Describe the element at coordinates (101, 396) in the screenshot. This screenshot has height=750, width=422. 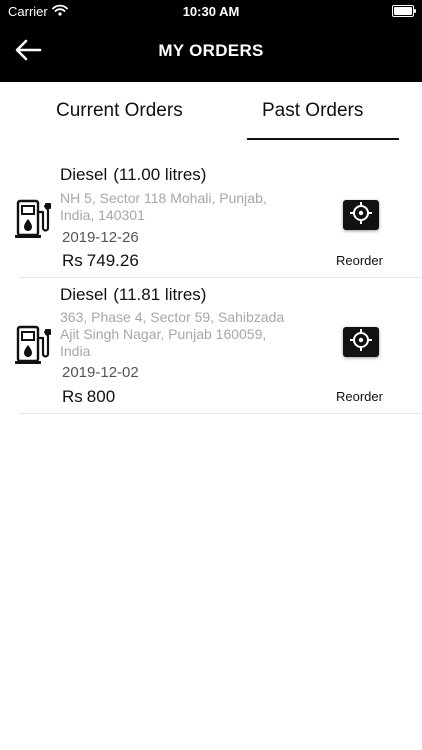
I see `price-amount: 800` at that location.